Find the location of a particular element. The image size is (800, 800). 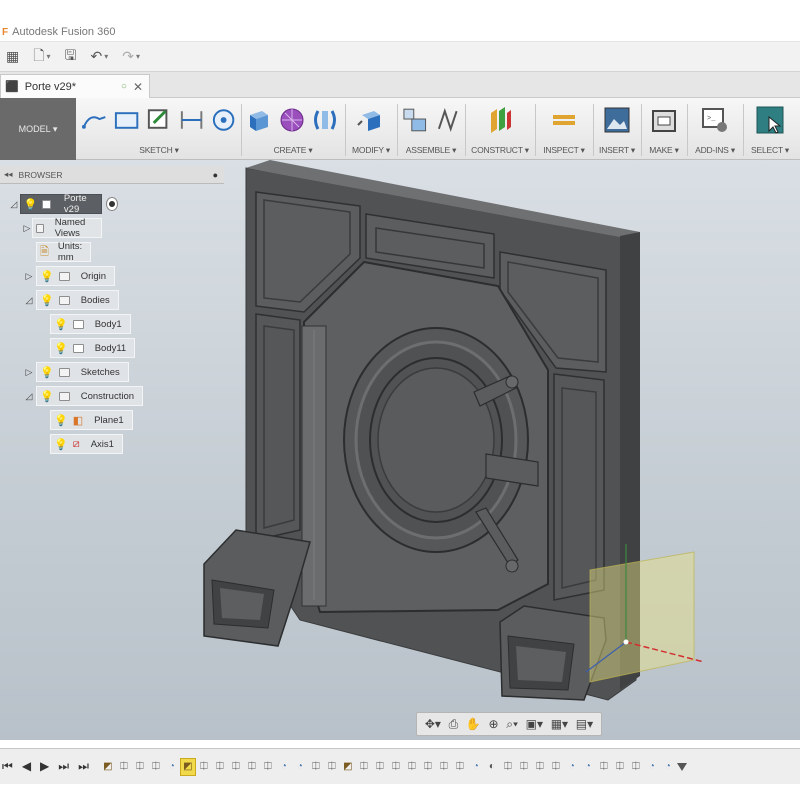

create-menu-label: CREATE ▾ is located at coordinates (293, 150).